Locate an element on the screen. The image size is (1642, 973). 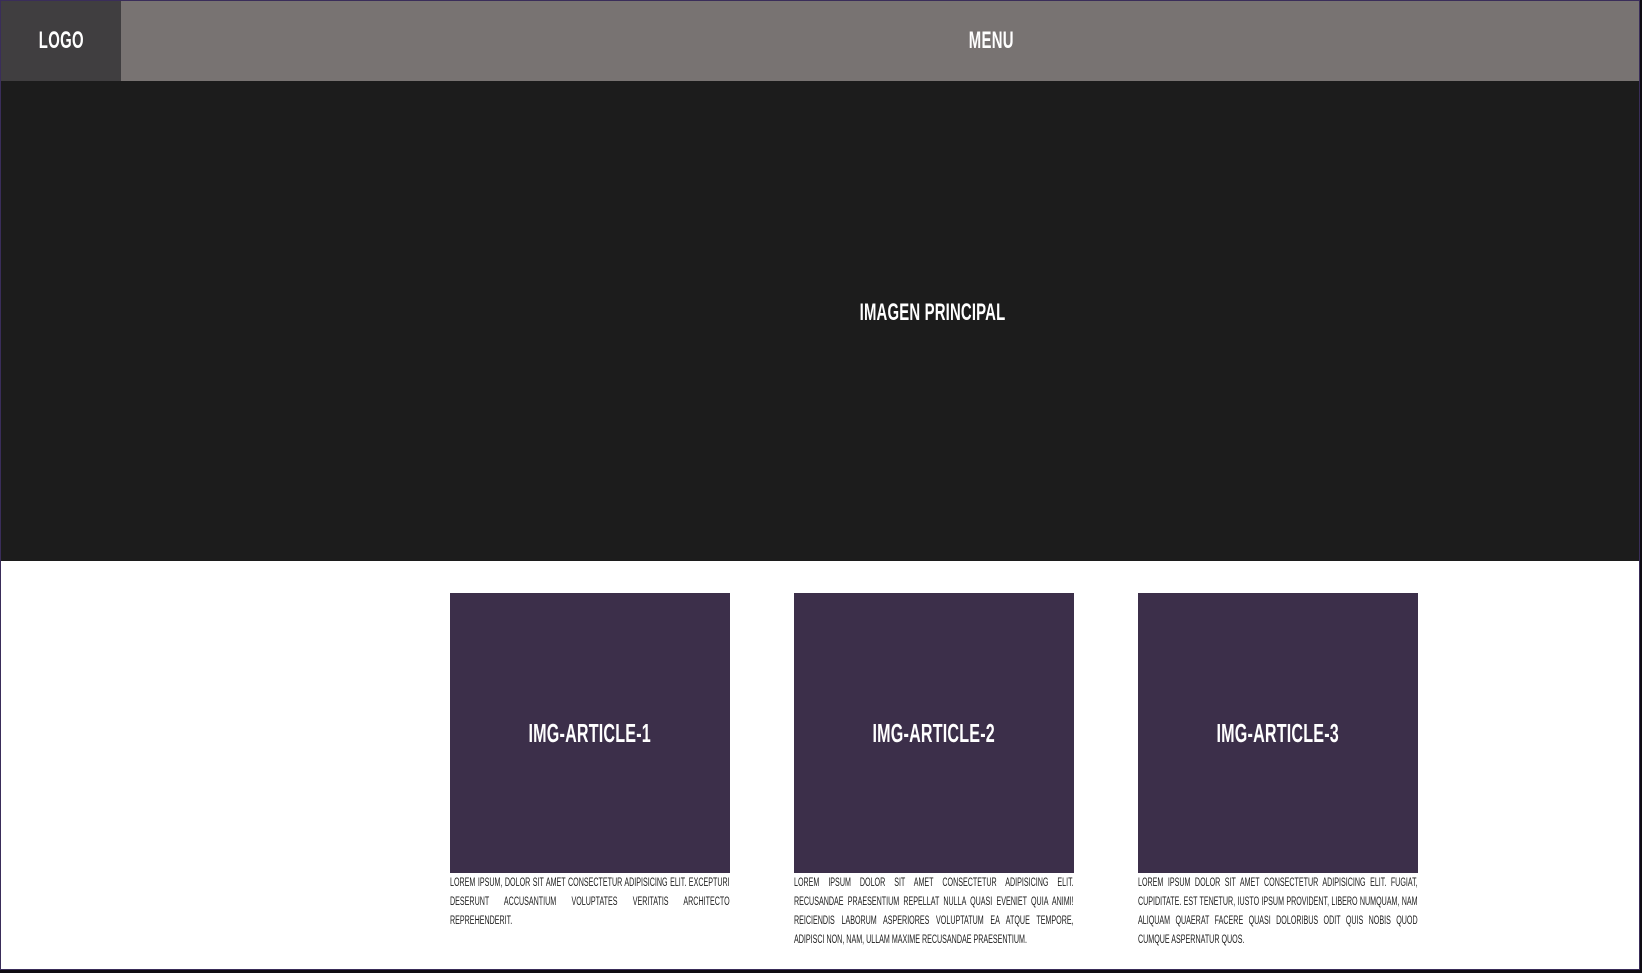
logo: LOGO is located at coordinates (61, 41).